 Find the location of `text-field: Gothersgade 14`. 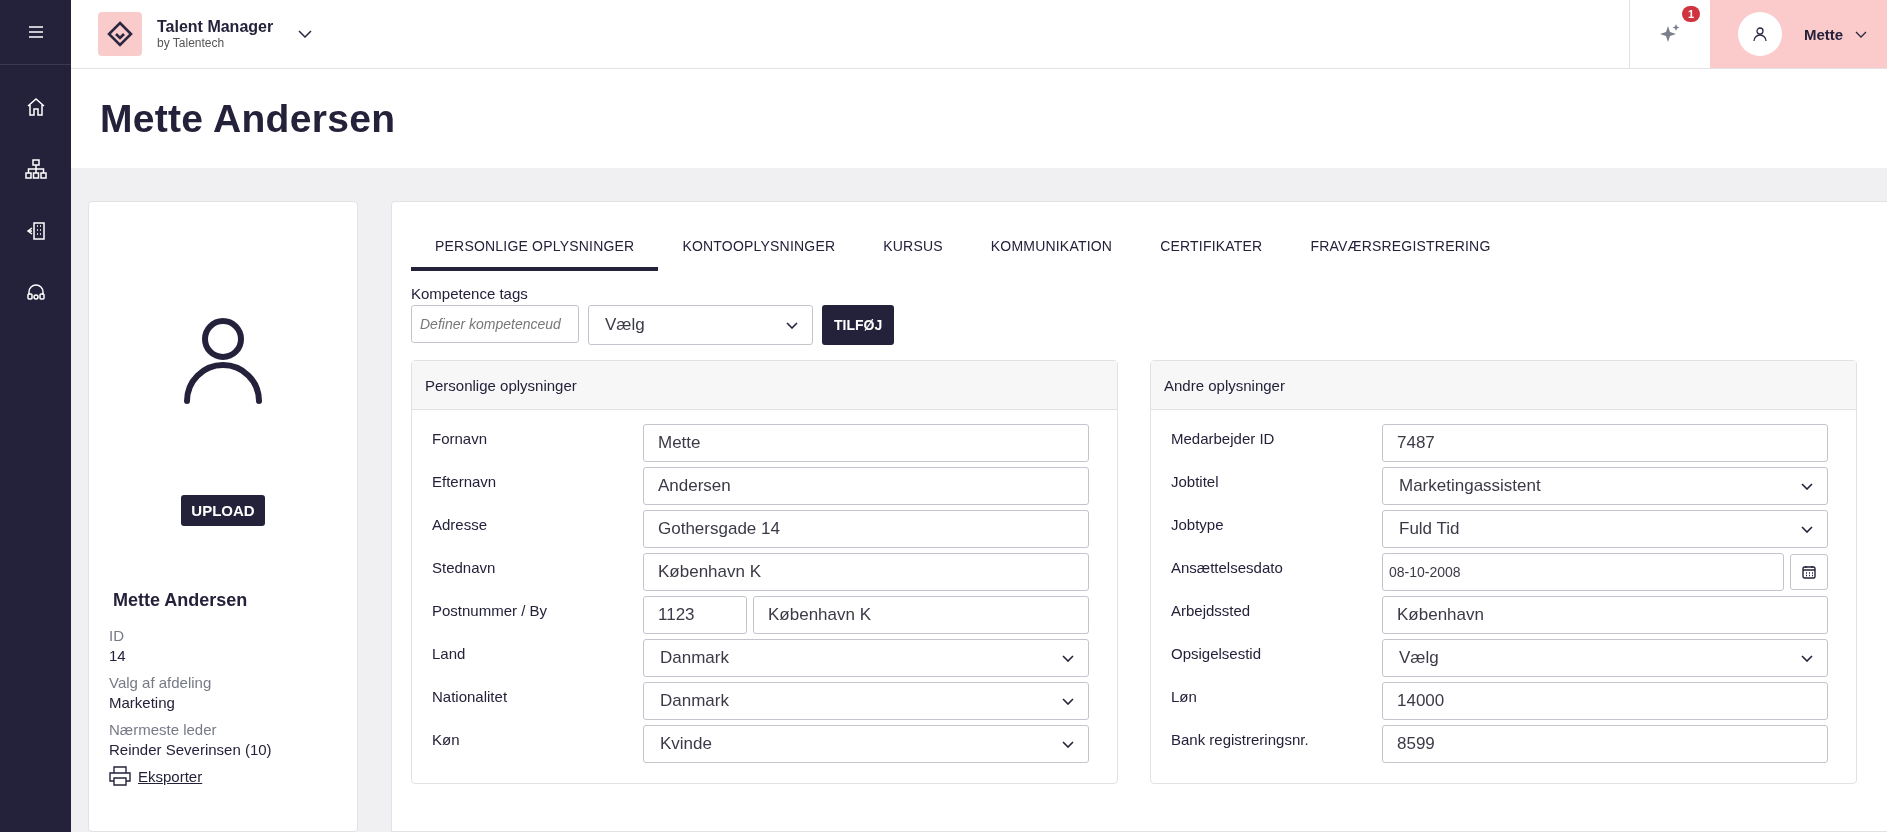

text-field: Gothersgade 14 is located at coordinates (866, 529).